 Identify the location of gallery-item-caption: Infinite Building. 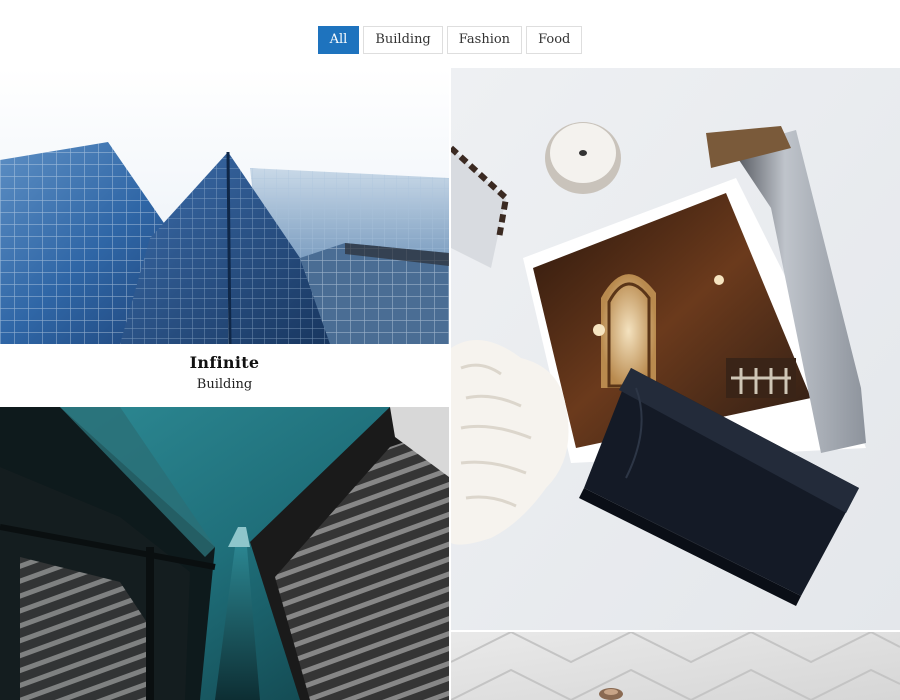
(224, 375).